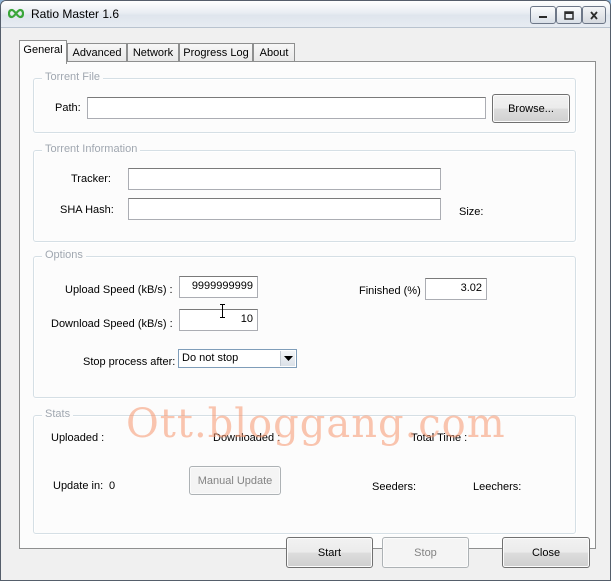  I want to click on window-title: Ratio Master 1.6, so click(75, 14).